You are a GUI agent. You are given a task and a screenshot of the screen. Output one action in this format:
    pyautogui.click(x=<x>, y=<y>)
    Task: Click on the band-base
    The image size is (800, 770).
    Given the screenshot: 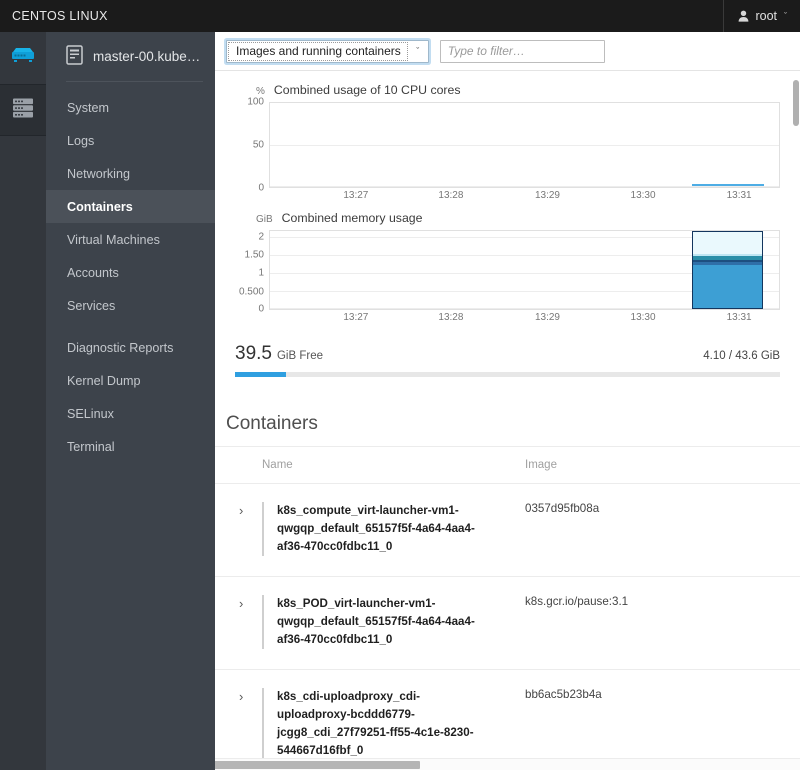 What is the action you would take?
    pyautogui.click(x=727, y=286)
    